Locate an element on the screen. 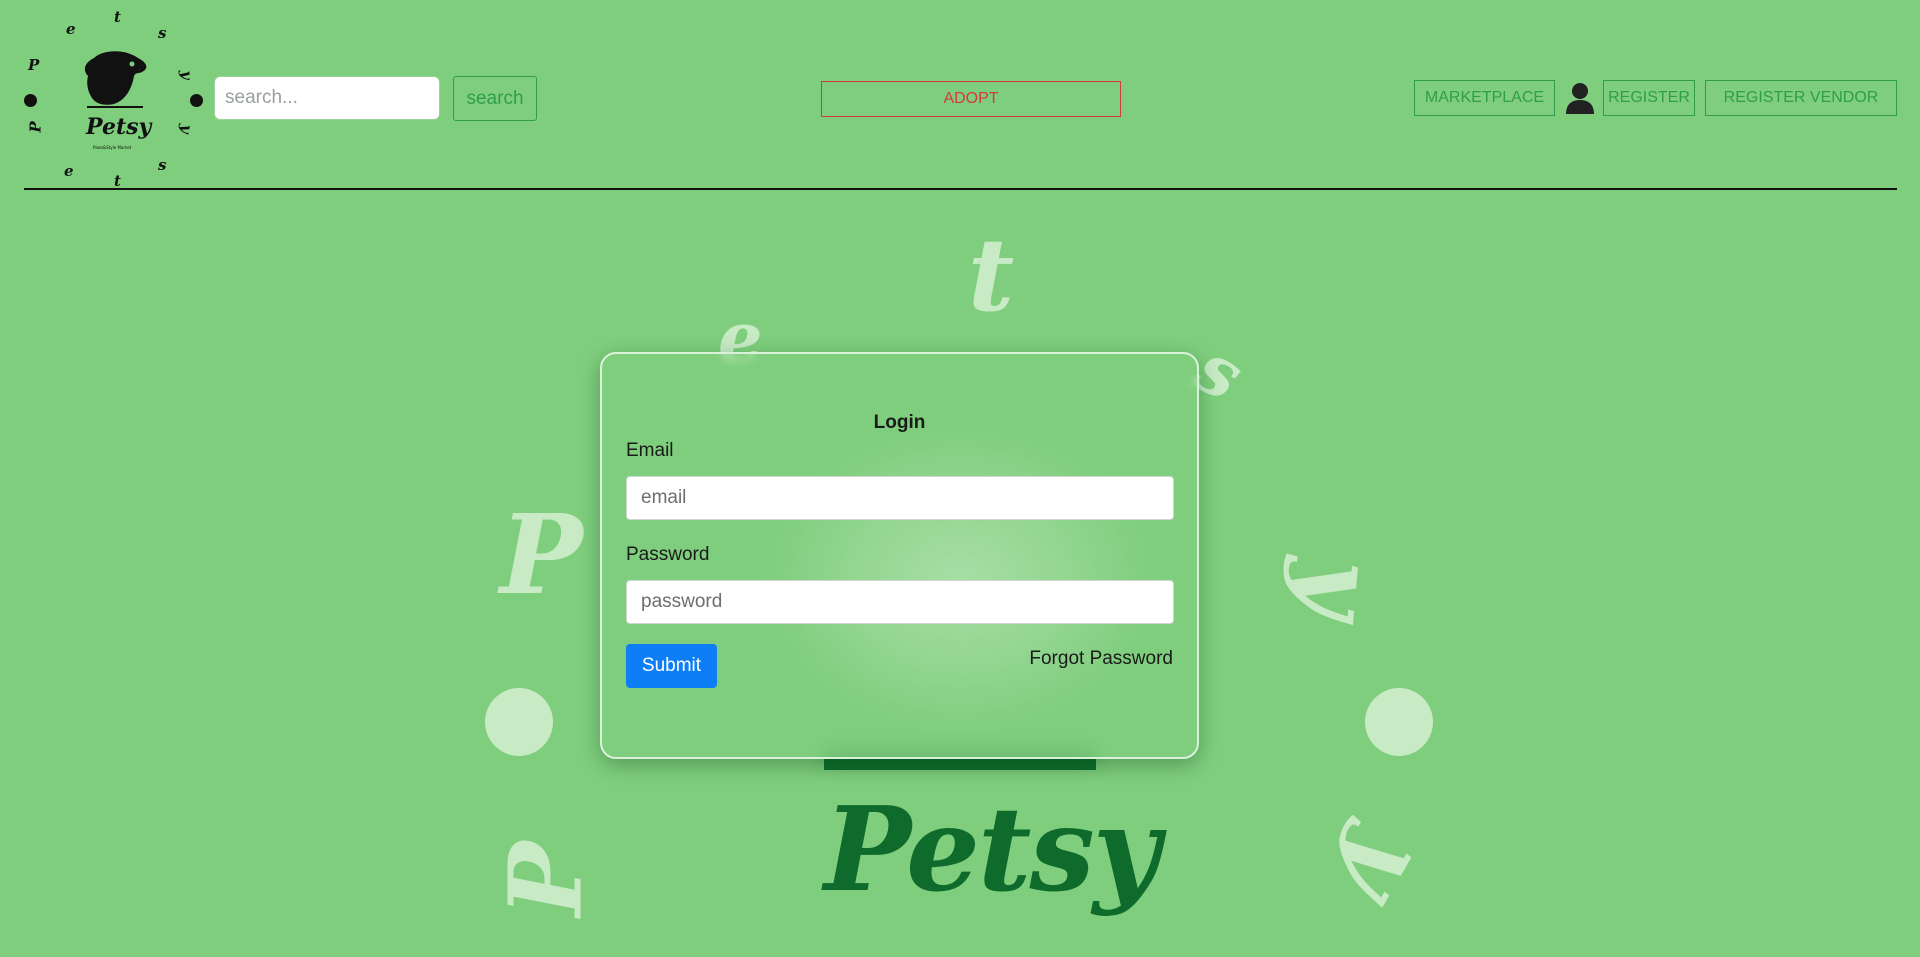 Image resolution: width=1920 pixels, height=957 pixels. hero-underline is located at coordinates (960, 764).